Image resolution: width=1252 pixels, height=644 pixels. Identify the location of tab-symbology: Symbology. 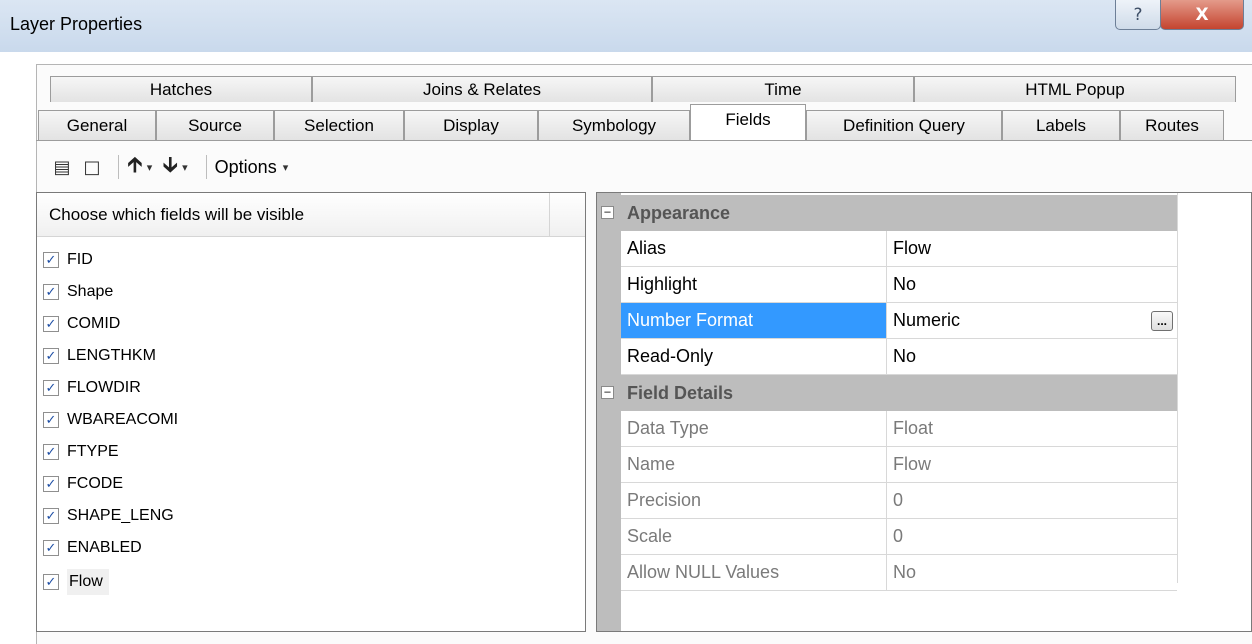
(614, 125).